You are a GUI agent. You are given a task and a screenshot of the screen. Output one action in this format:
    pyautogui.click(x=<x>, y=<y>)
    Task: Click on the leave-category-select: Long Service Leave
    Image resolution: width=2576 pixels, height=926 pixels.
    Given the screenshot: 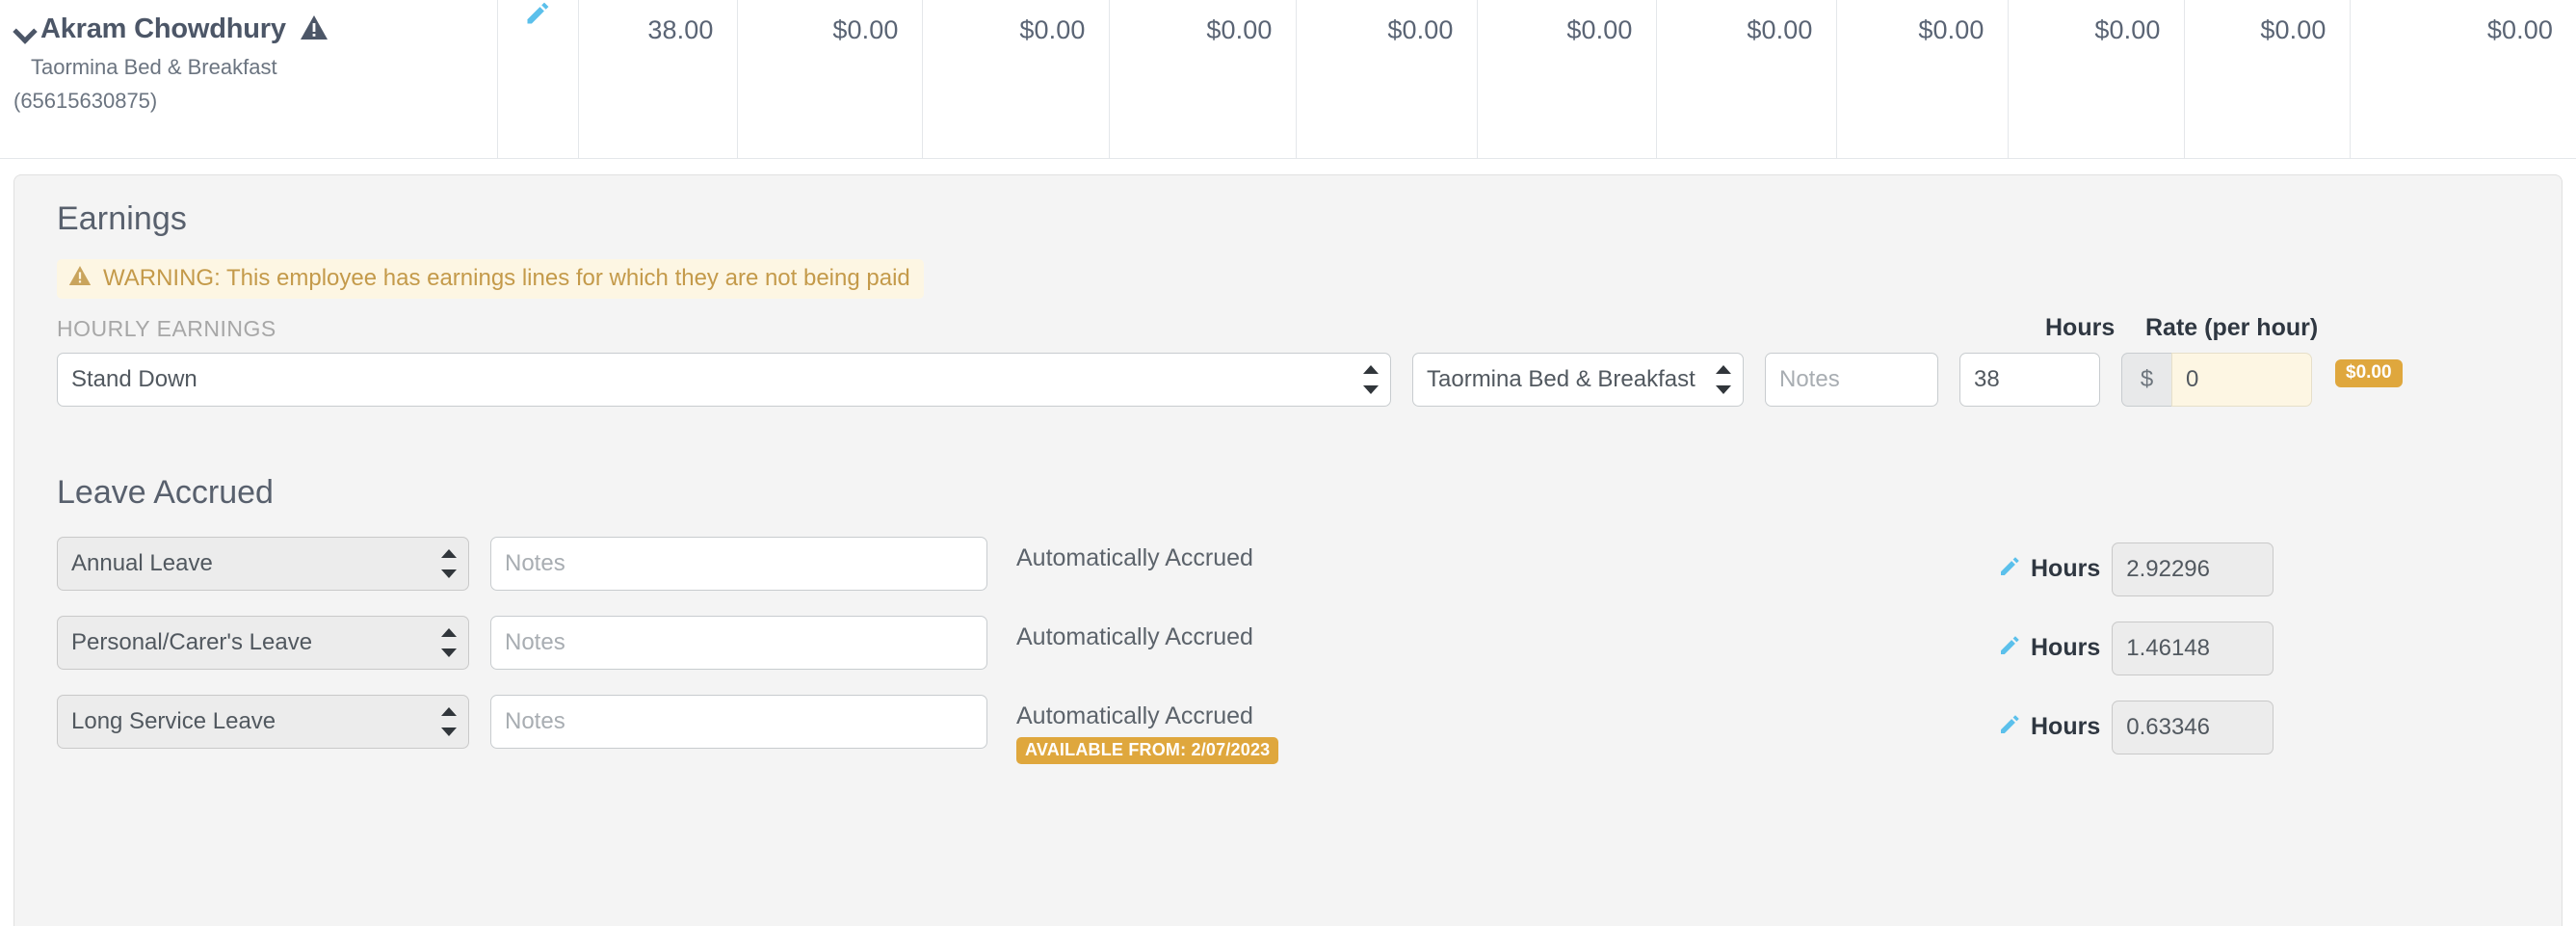 What is the action you would take?
    pyautogui.click(x=263, y=721)
    